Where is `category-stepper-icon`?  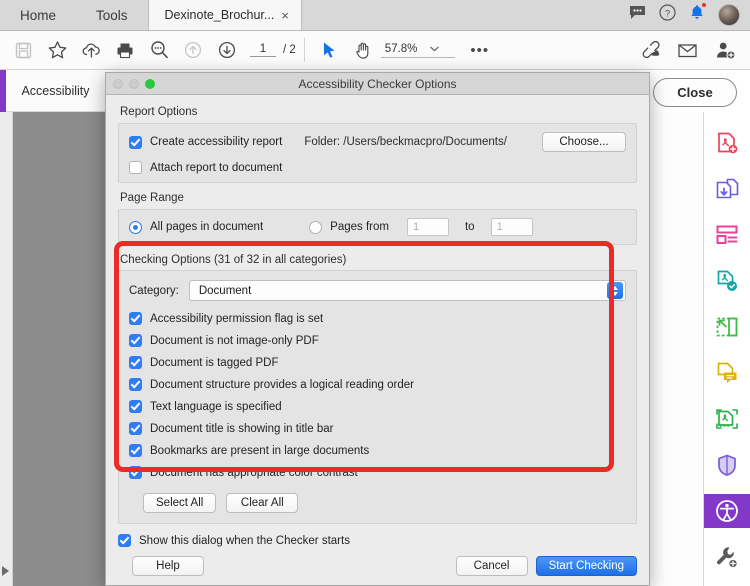 category-stepper-icon is located at coordinates (615, 290).